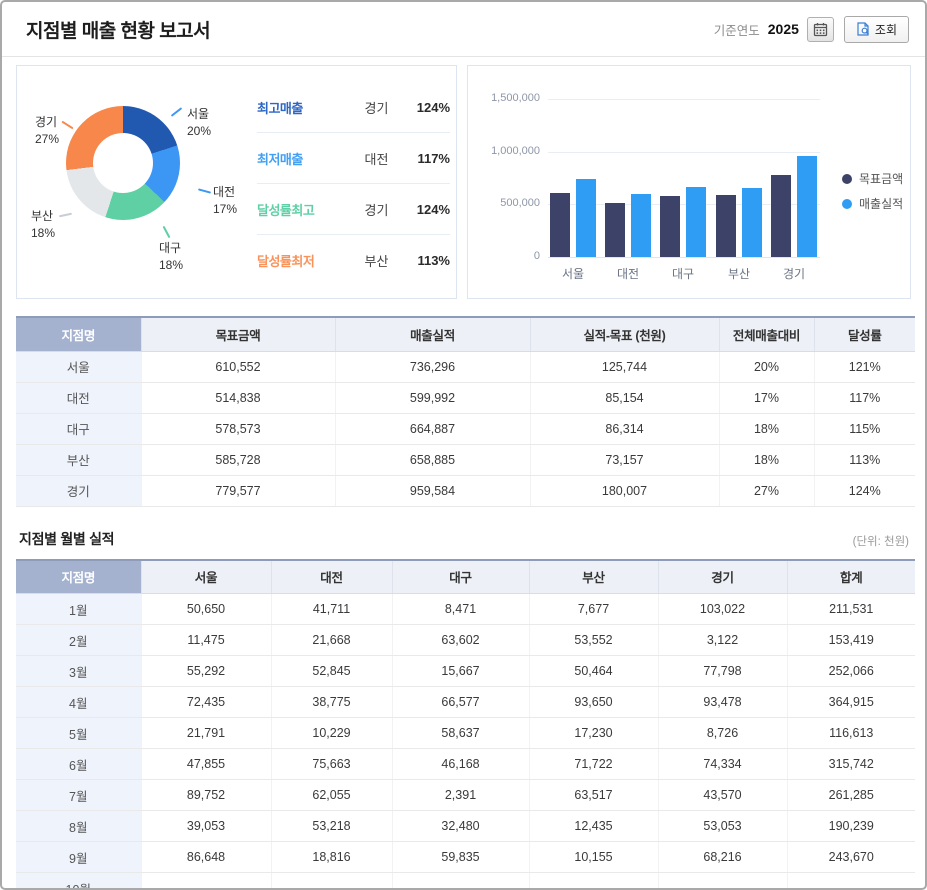  What do you see at coordinates (205, 764) in the screenshot?
I see `cell: 47,855` at bounding box center [205, 764].